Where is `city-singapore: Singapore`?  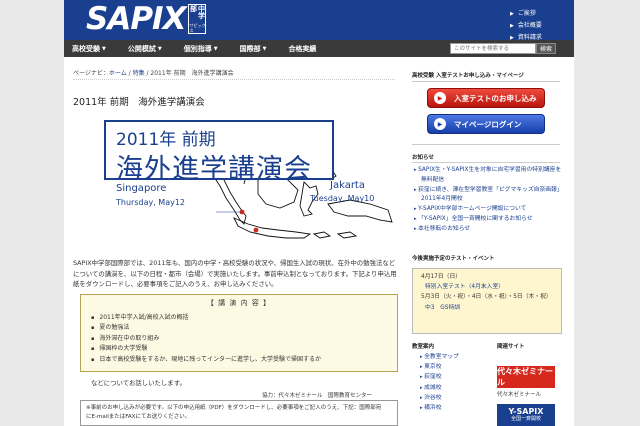 city-singapore: Singapore is located at coordinates (141, 188).